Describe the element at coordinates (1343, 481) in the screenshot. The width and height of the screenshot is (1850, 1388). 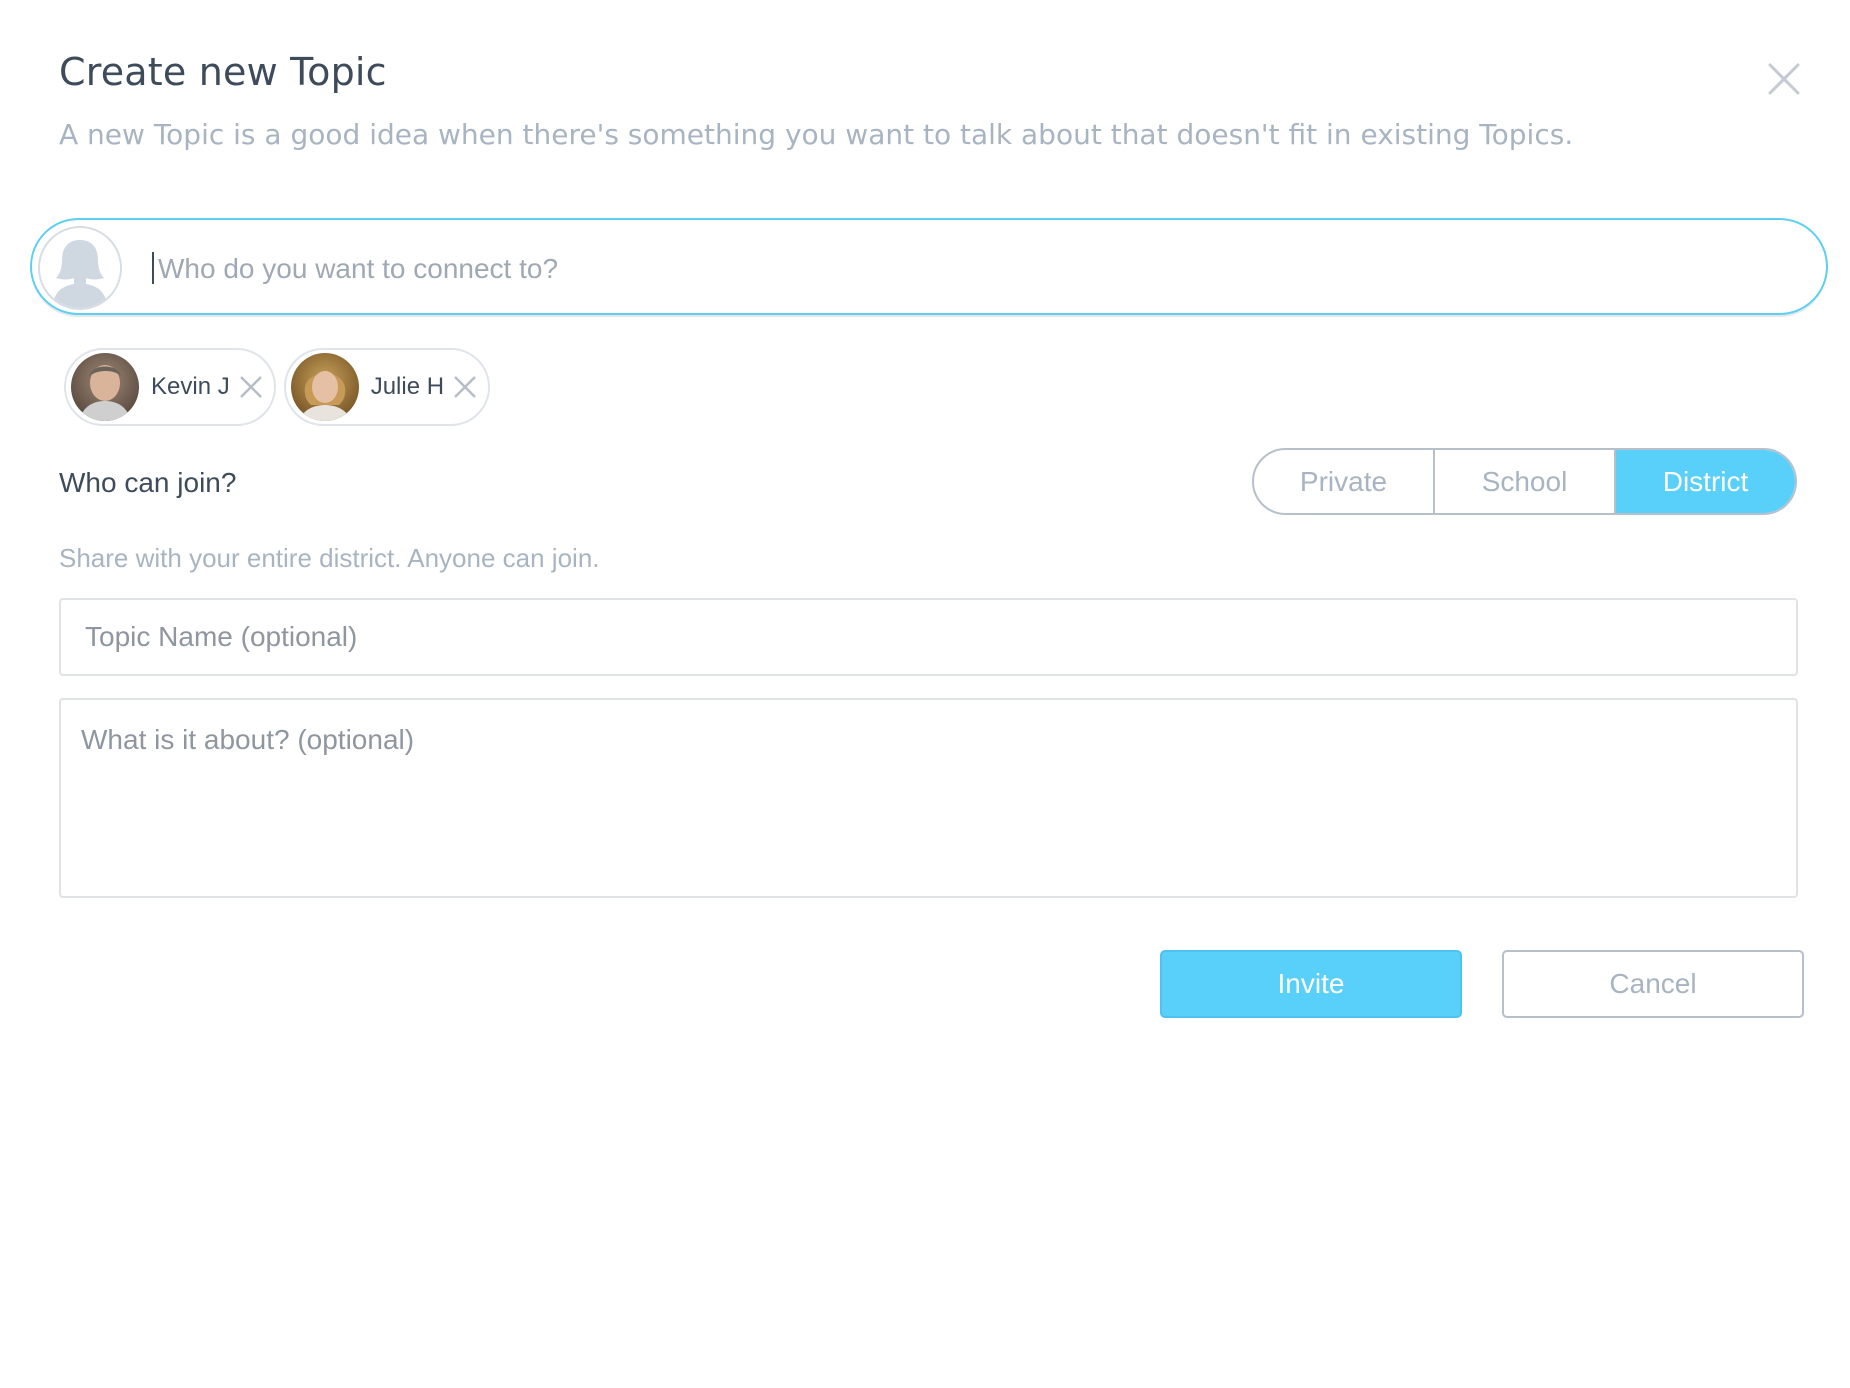
I see `visibility-option-private: Private` at that location.